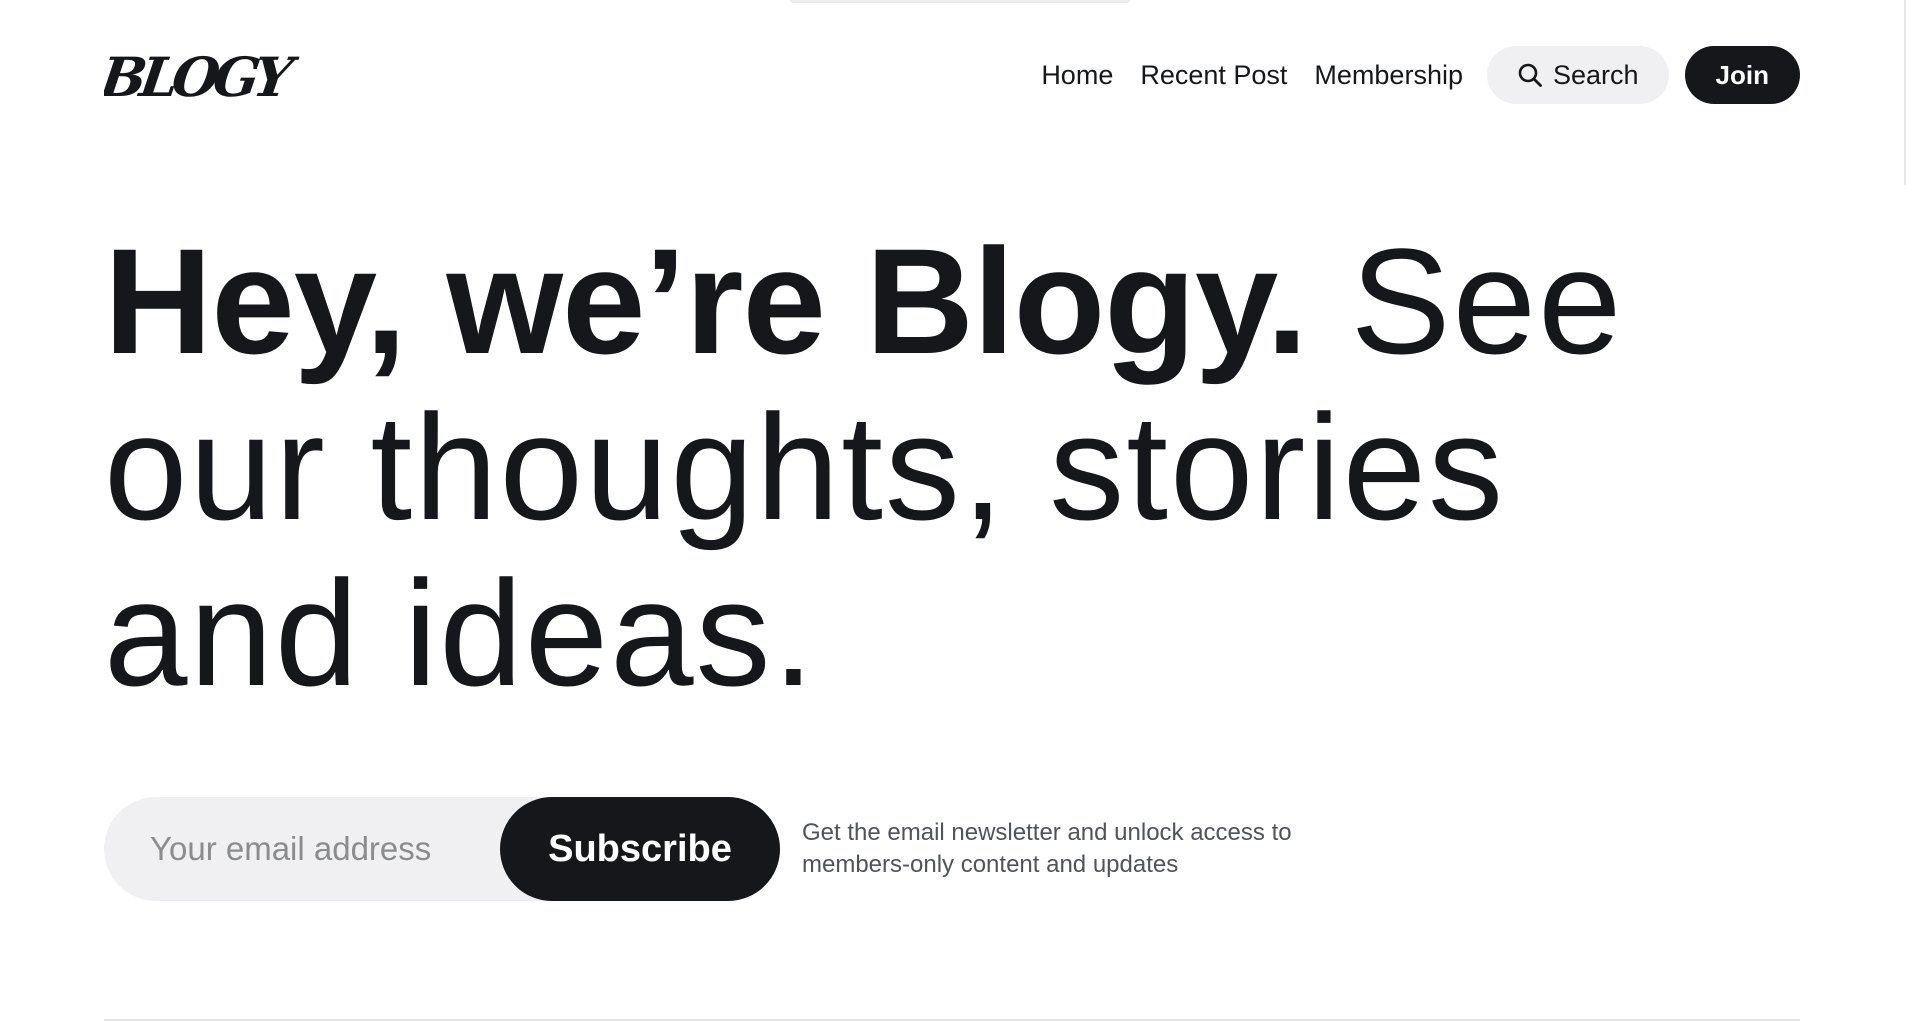  What do you see at coordinates (1742, 75) in the screenshot?
I see `join-button: Join` at bounding box center [1742, 75].